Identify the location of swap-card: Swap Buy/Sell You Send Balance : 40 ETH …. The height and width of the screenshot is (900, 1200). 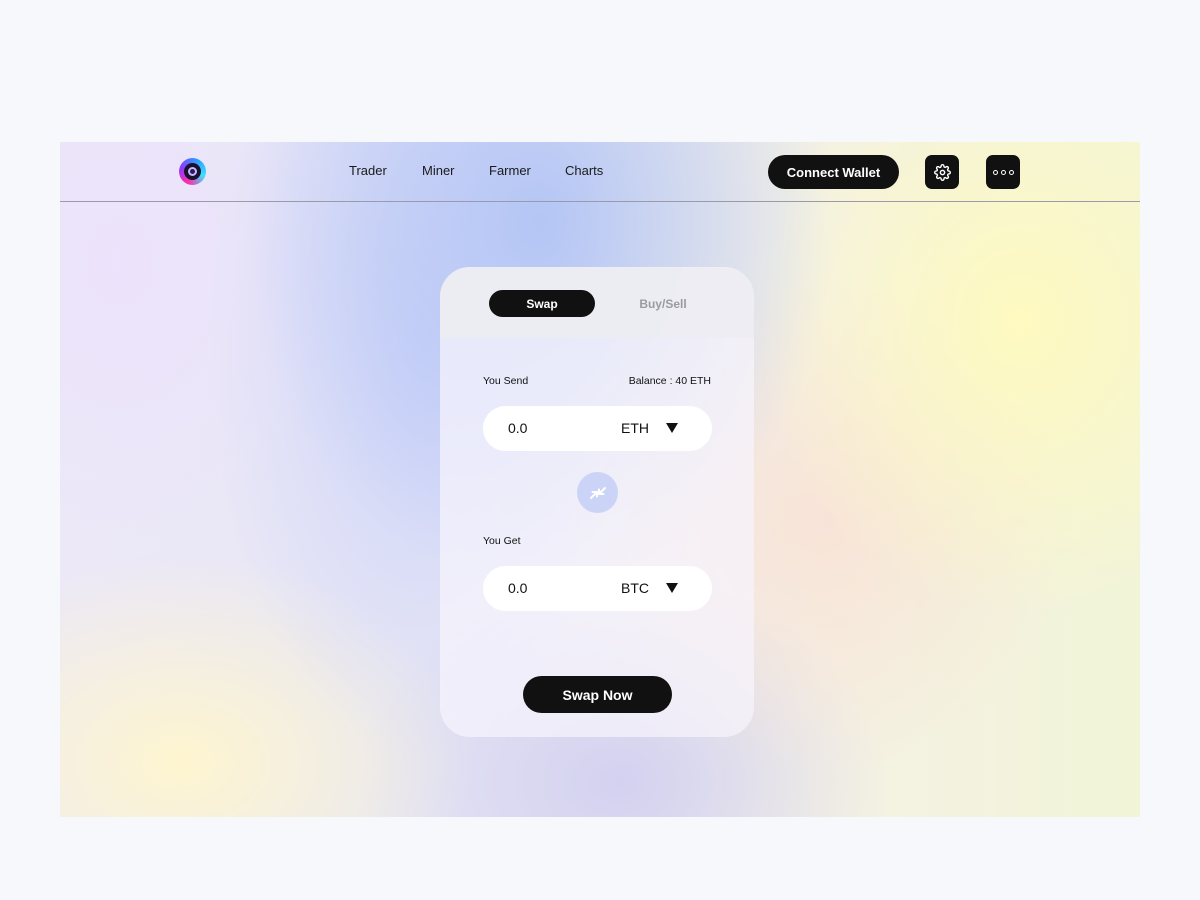
(597, 502).